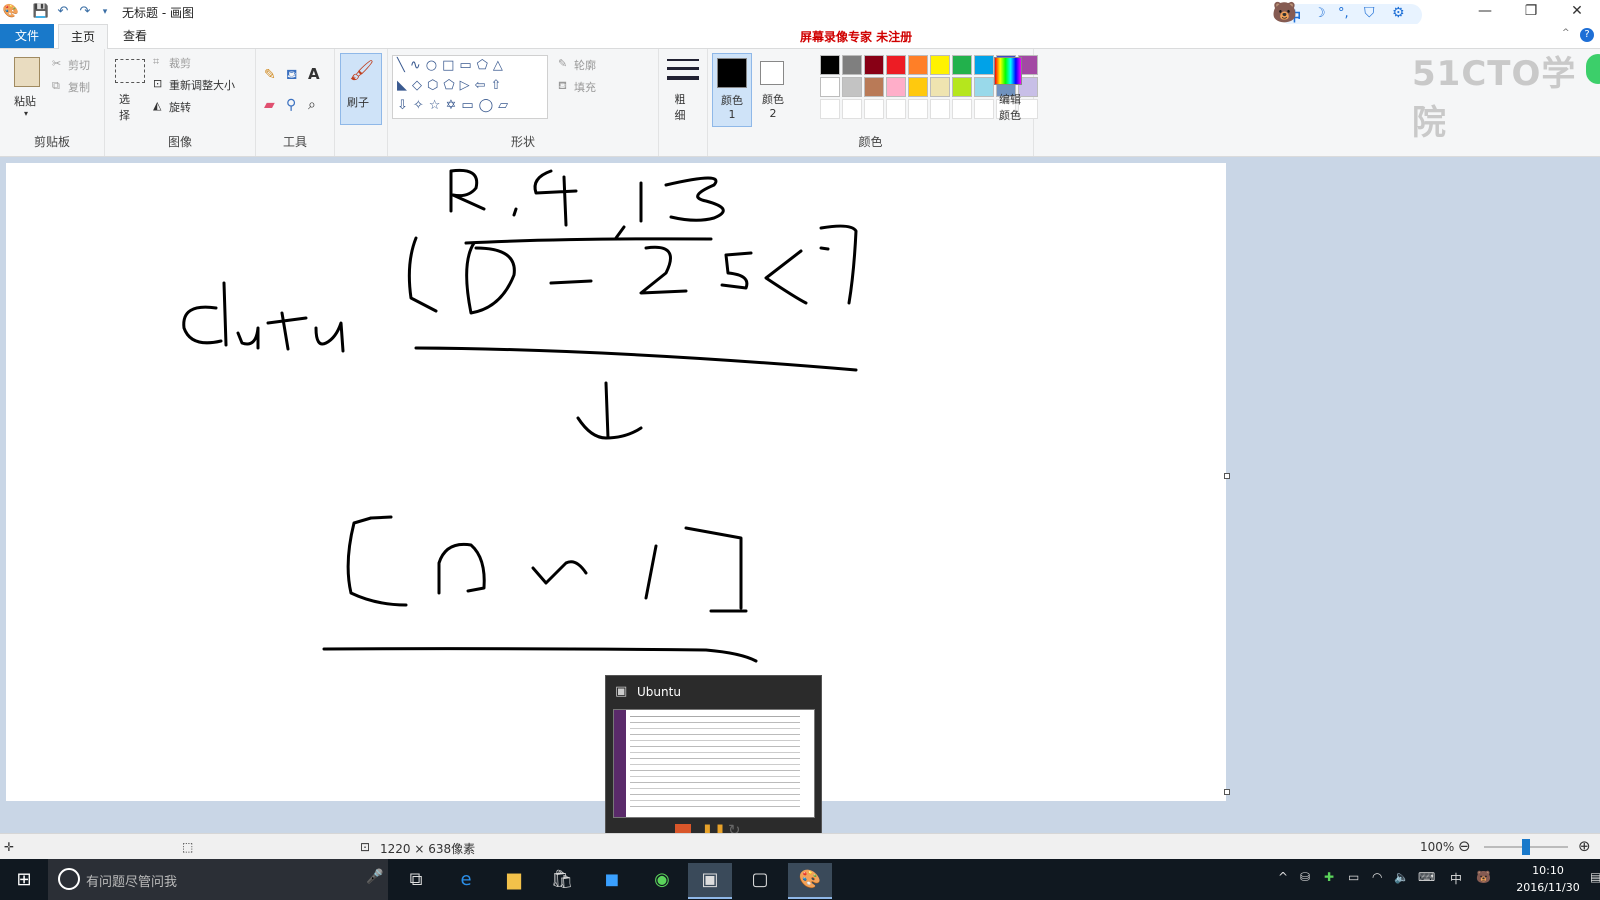 This screenshot has width=1600, height=900. I want to click on color-picker-icon: ⚲, so click(291, 105).